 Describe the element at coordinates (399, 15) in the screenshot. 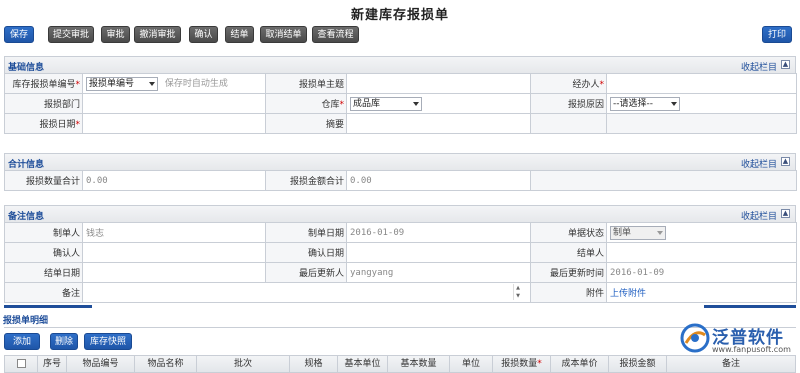

I see `page-title: 新建库存报损单` at that location.